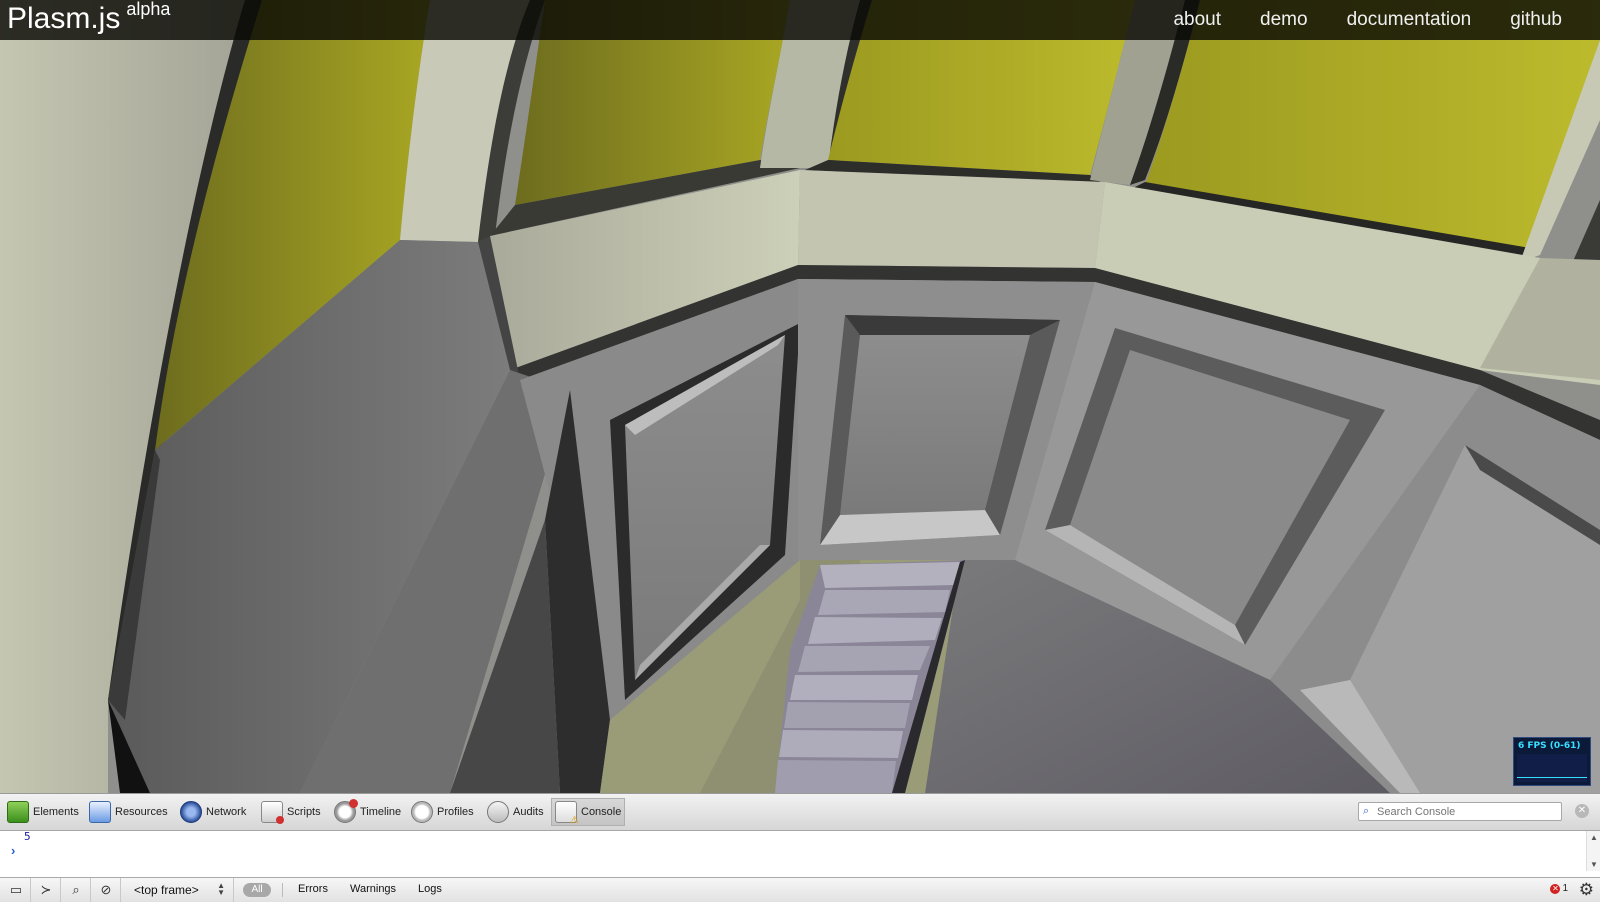  I want to click on network-icon, so click(191, 812).